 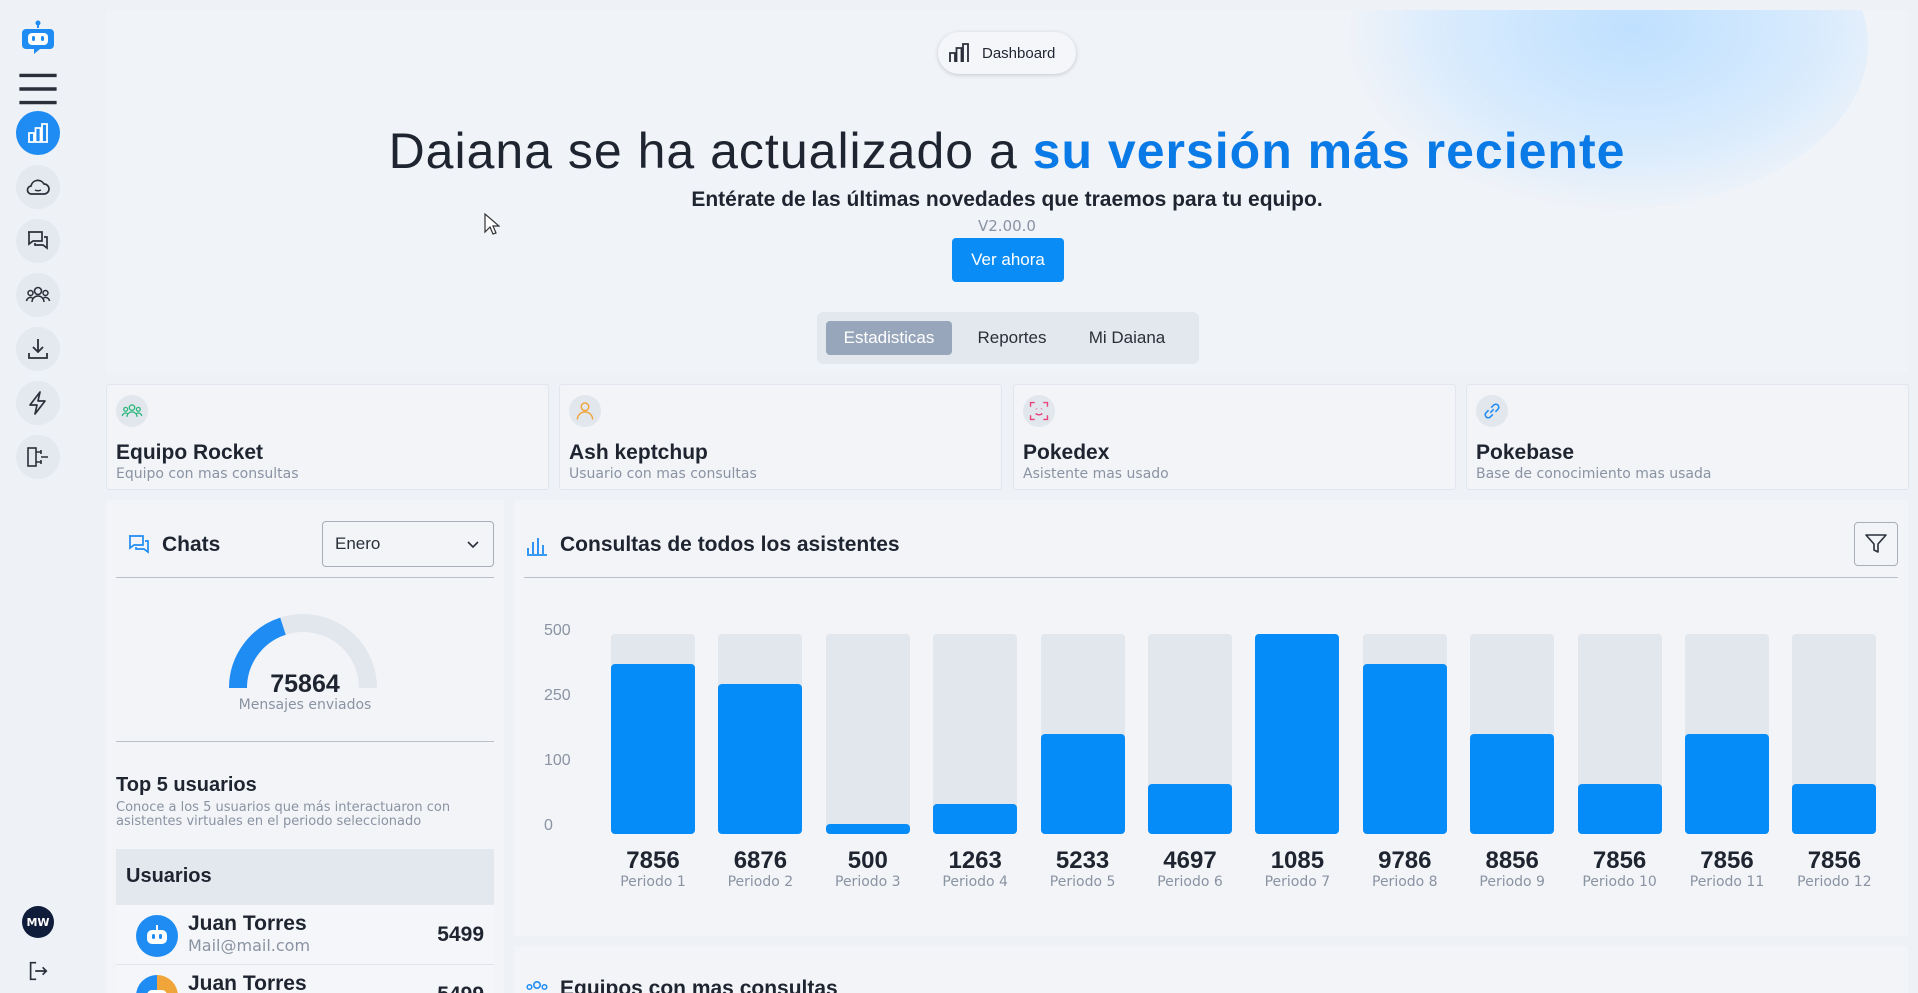 I want to click on link-icon, so click(x=1492, y=411).